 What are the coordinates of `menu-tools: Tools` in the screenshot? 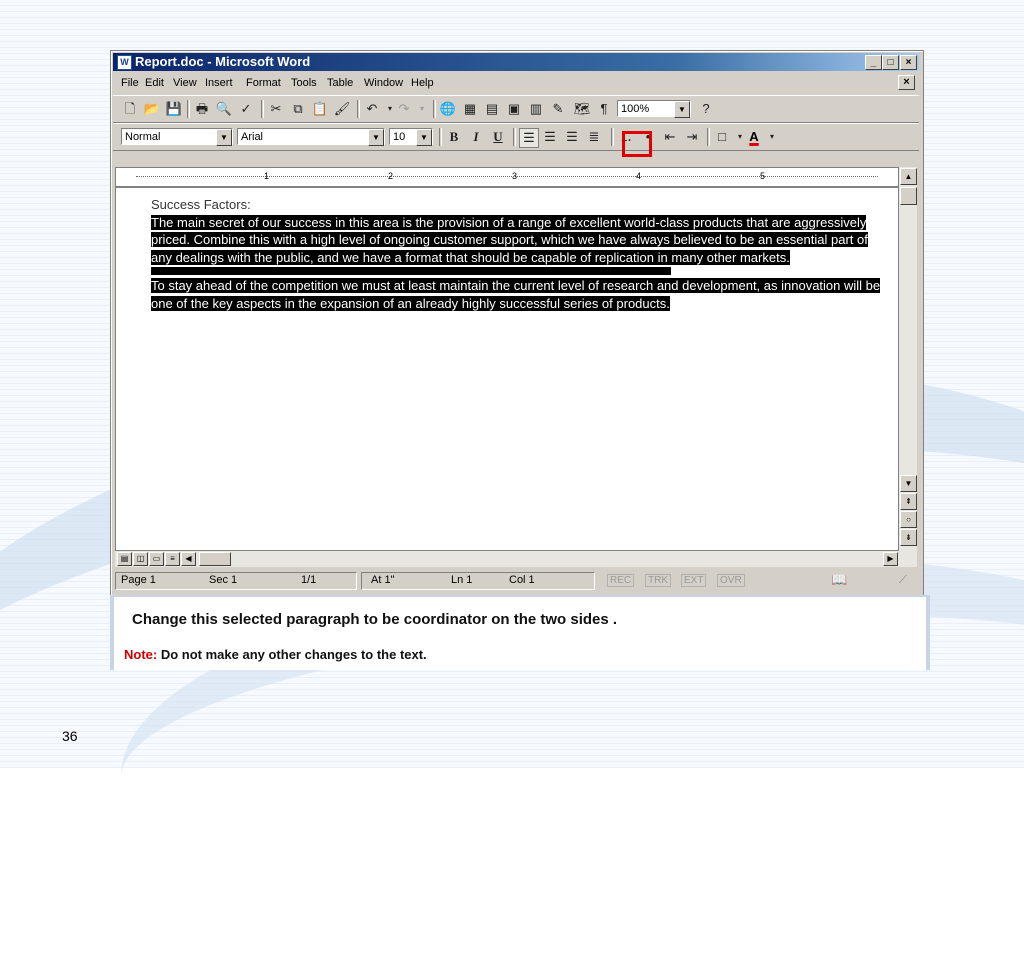 It's located at (304, 83).